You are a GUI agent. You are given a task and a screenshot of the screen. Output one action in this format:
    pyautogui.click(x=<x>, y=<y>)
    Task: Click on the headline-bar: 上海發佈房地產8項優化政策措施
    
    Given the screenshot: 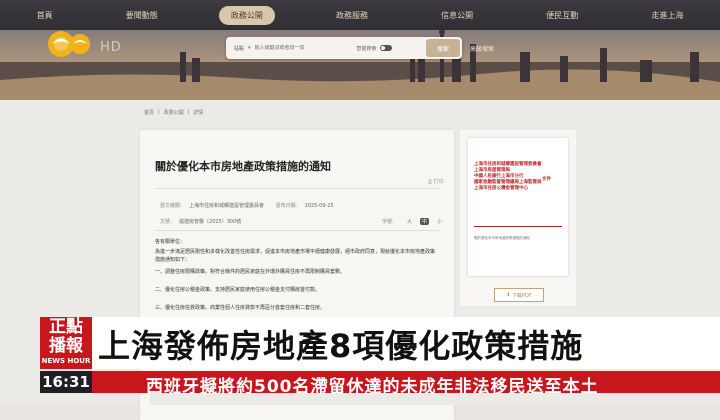 What is the action you would take?
    pyautogui.click(x=406, y=343)
    